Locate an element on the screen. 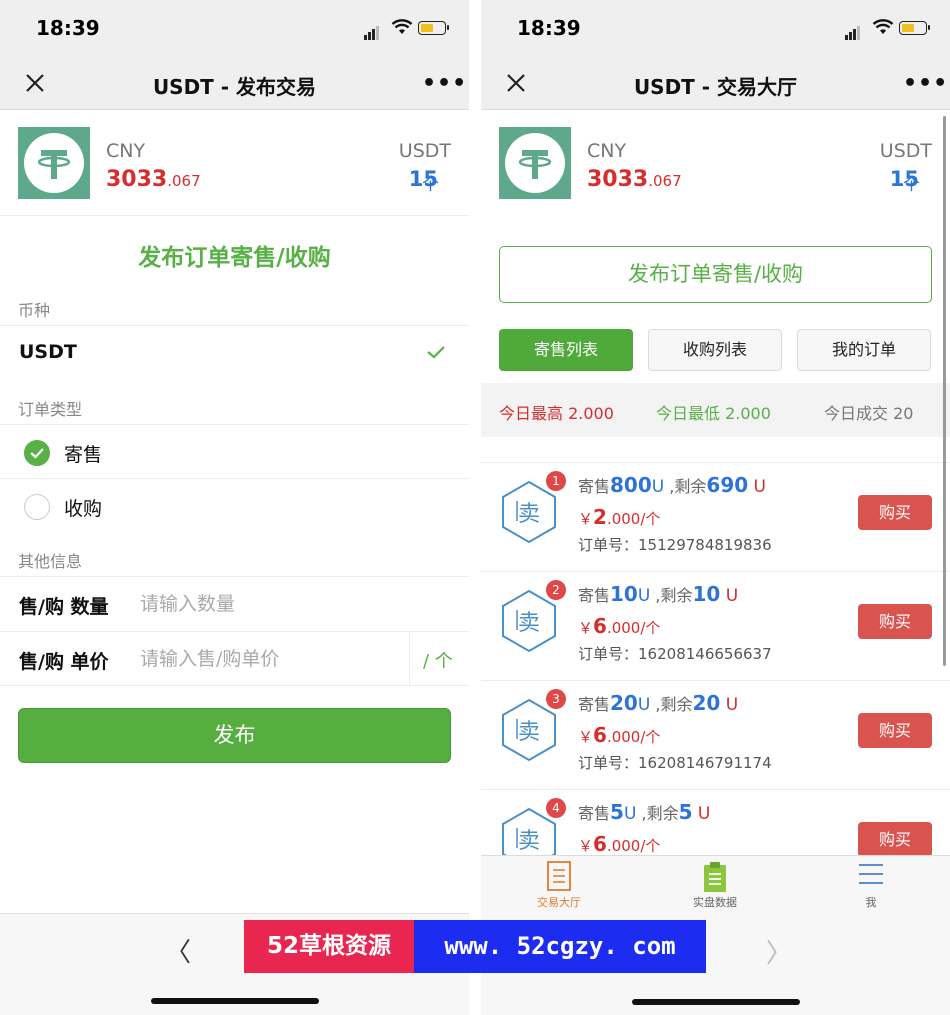 This screenshot has width=950, height=1015. document-icon is located at coordinates (559, 876).